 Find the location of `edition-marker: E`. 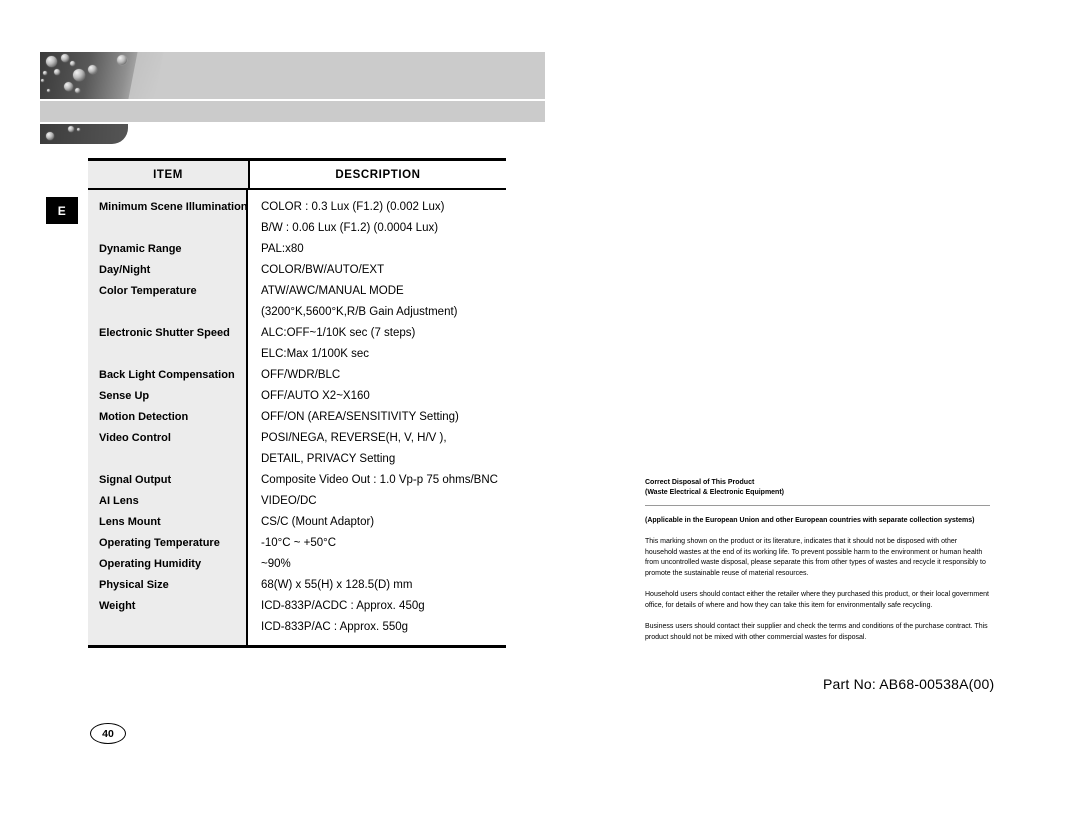

edition-marker: E is located at coordinates (62, 210).